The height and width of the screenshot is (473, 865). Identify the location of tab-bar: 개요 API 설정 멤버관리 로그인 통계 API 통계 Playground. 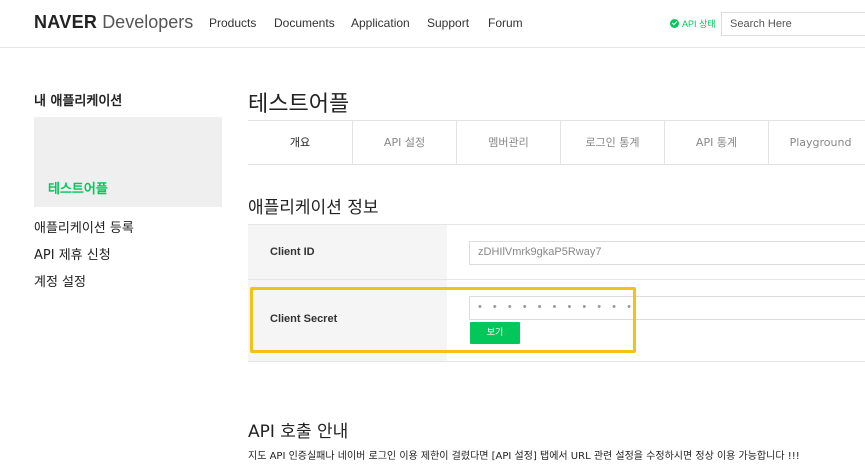
(556, 142).